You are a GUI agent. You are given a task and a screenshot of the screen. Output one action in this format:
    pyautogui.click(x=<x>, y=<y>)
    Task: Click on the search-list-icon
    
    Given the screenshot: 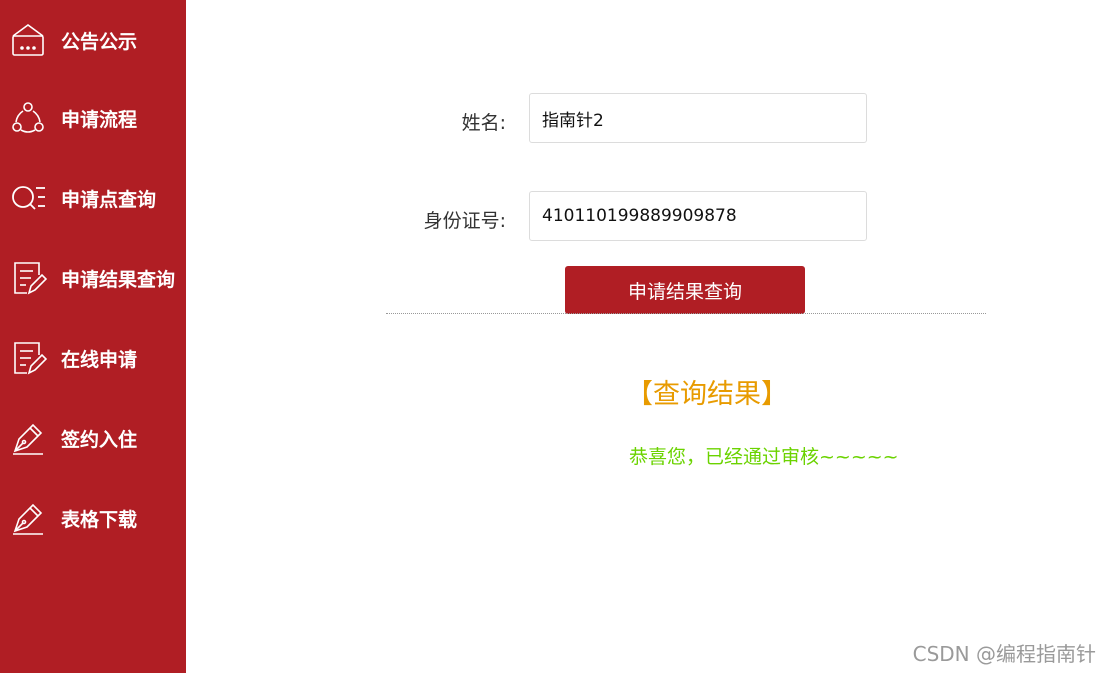 What is the action you would take?
    pyautogui.click(x=28, y=198)
    